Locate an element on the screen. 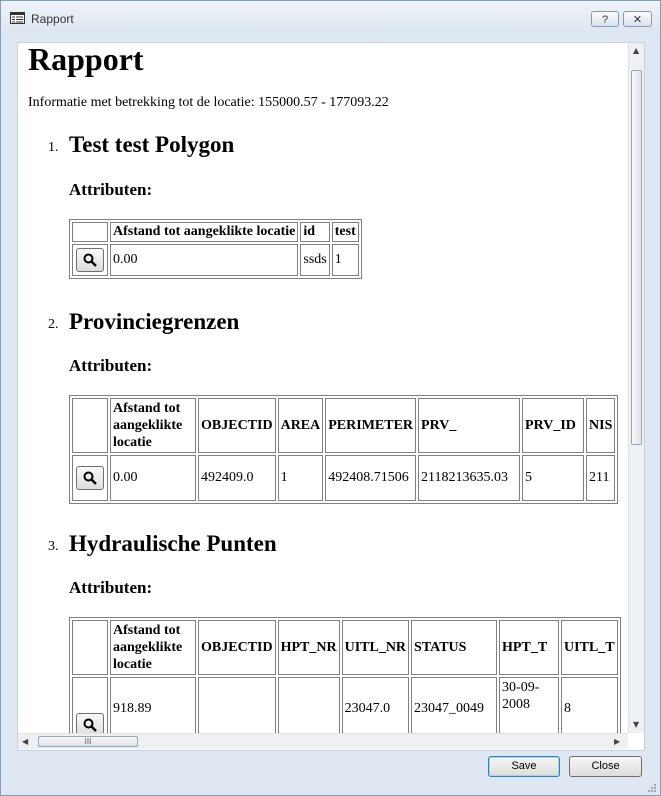  table-header: AREA is located at coordinates (300, 425).